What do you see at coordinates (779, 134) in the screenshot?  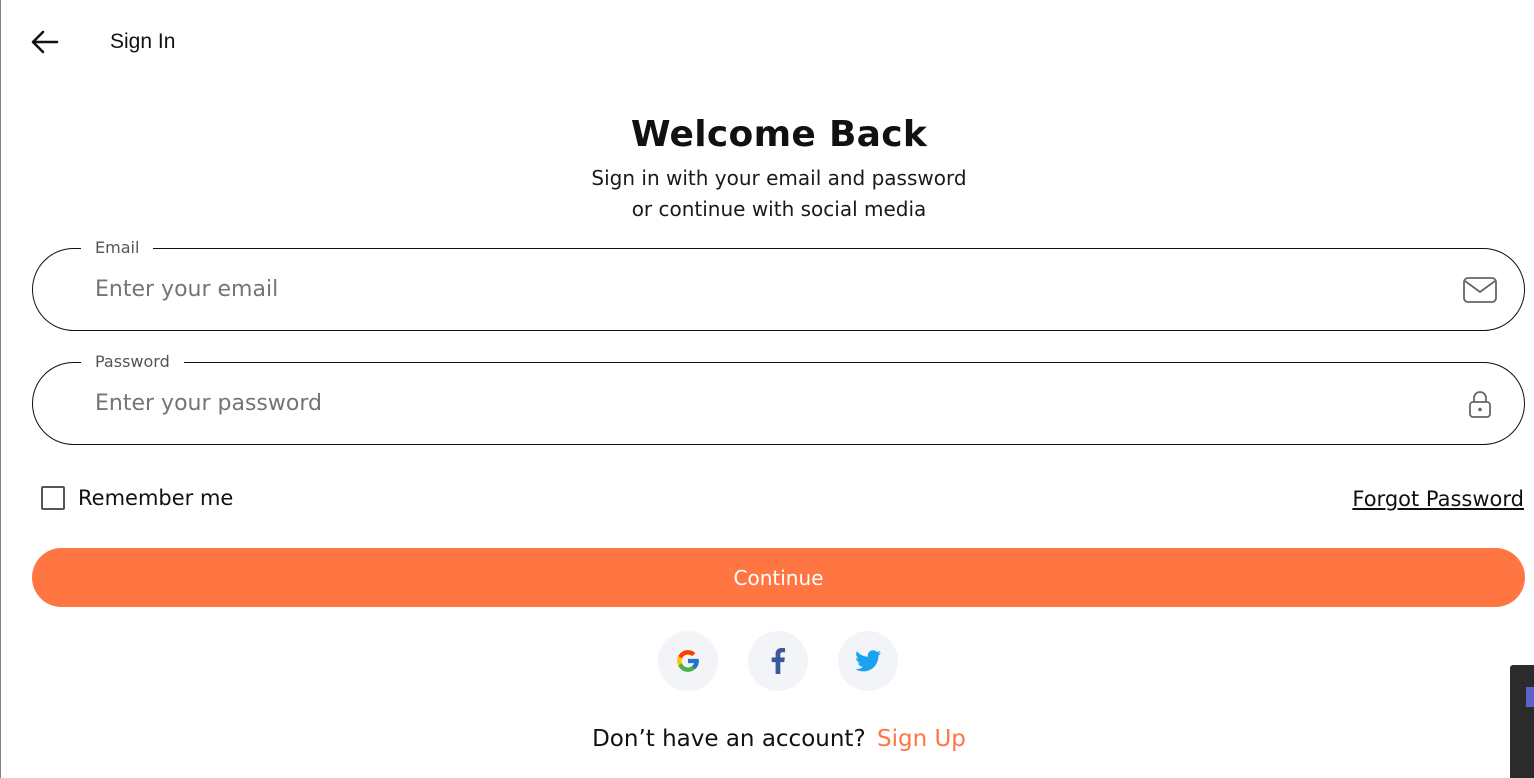 I see `page-title: Welcome Back` at bounding box center [779, 134].